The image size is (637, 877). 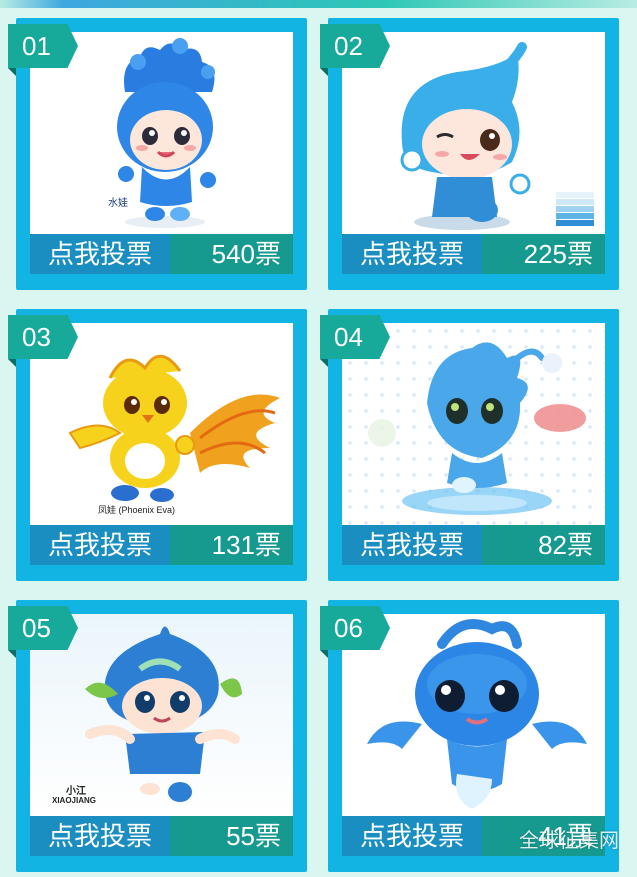 I want to click on vote-count: 540票, so click(x=231, y=254).